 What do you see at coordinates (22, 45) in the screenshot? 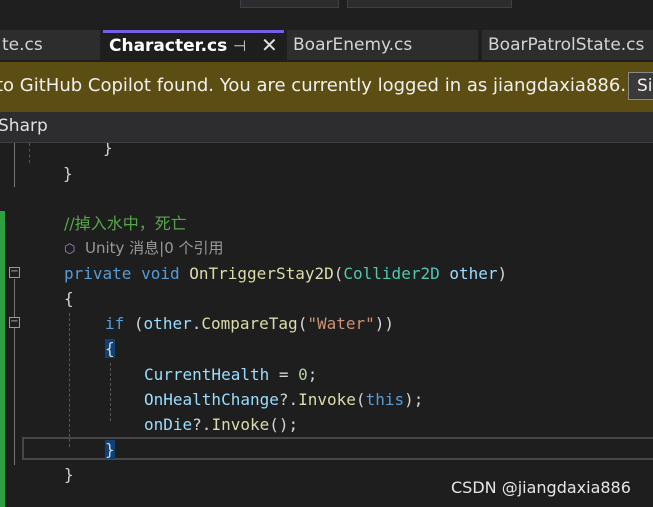
I see `tab-label: te.cs` at bounding box center [22, 45].